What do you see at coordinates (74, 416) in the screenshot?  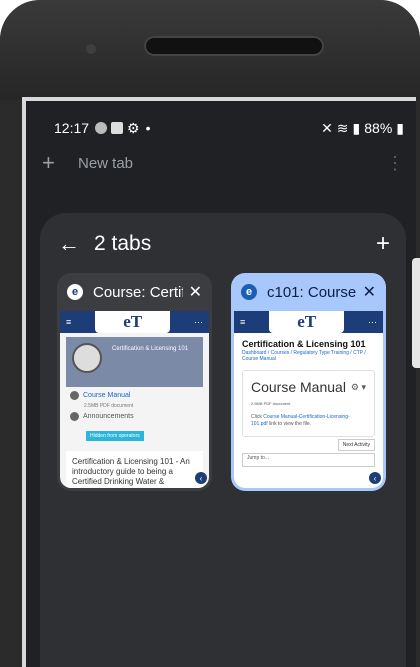 I see `forum-icon` at bounding box center [74, 416].